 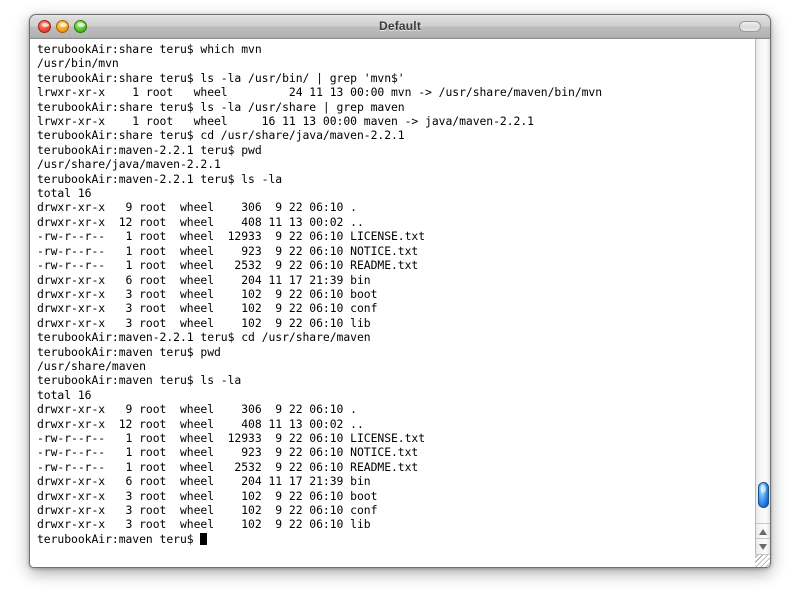 What do you see at coordinates (78, 63) in the screenshot?
I see `terminal-line: /usr/bin/mvn` at bounding box center [78, 63].